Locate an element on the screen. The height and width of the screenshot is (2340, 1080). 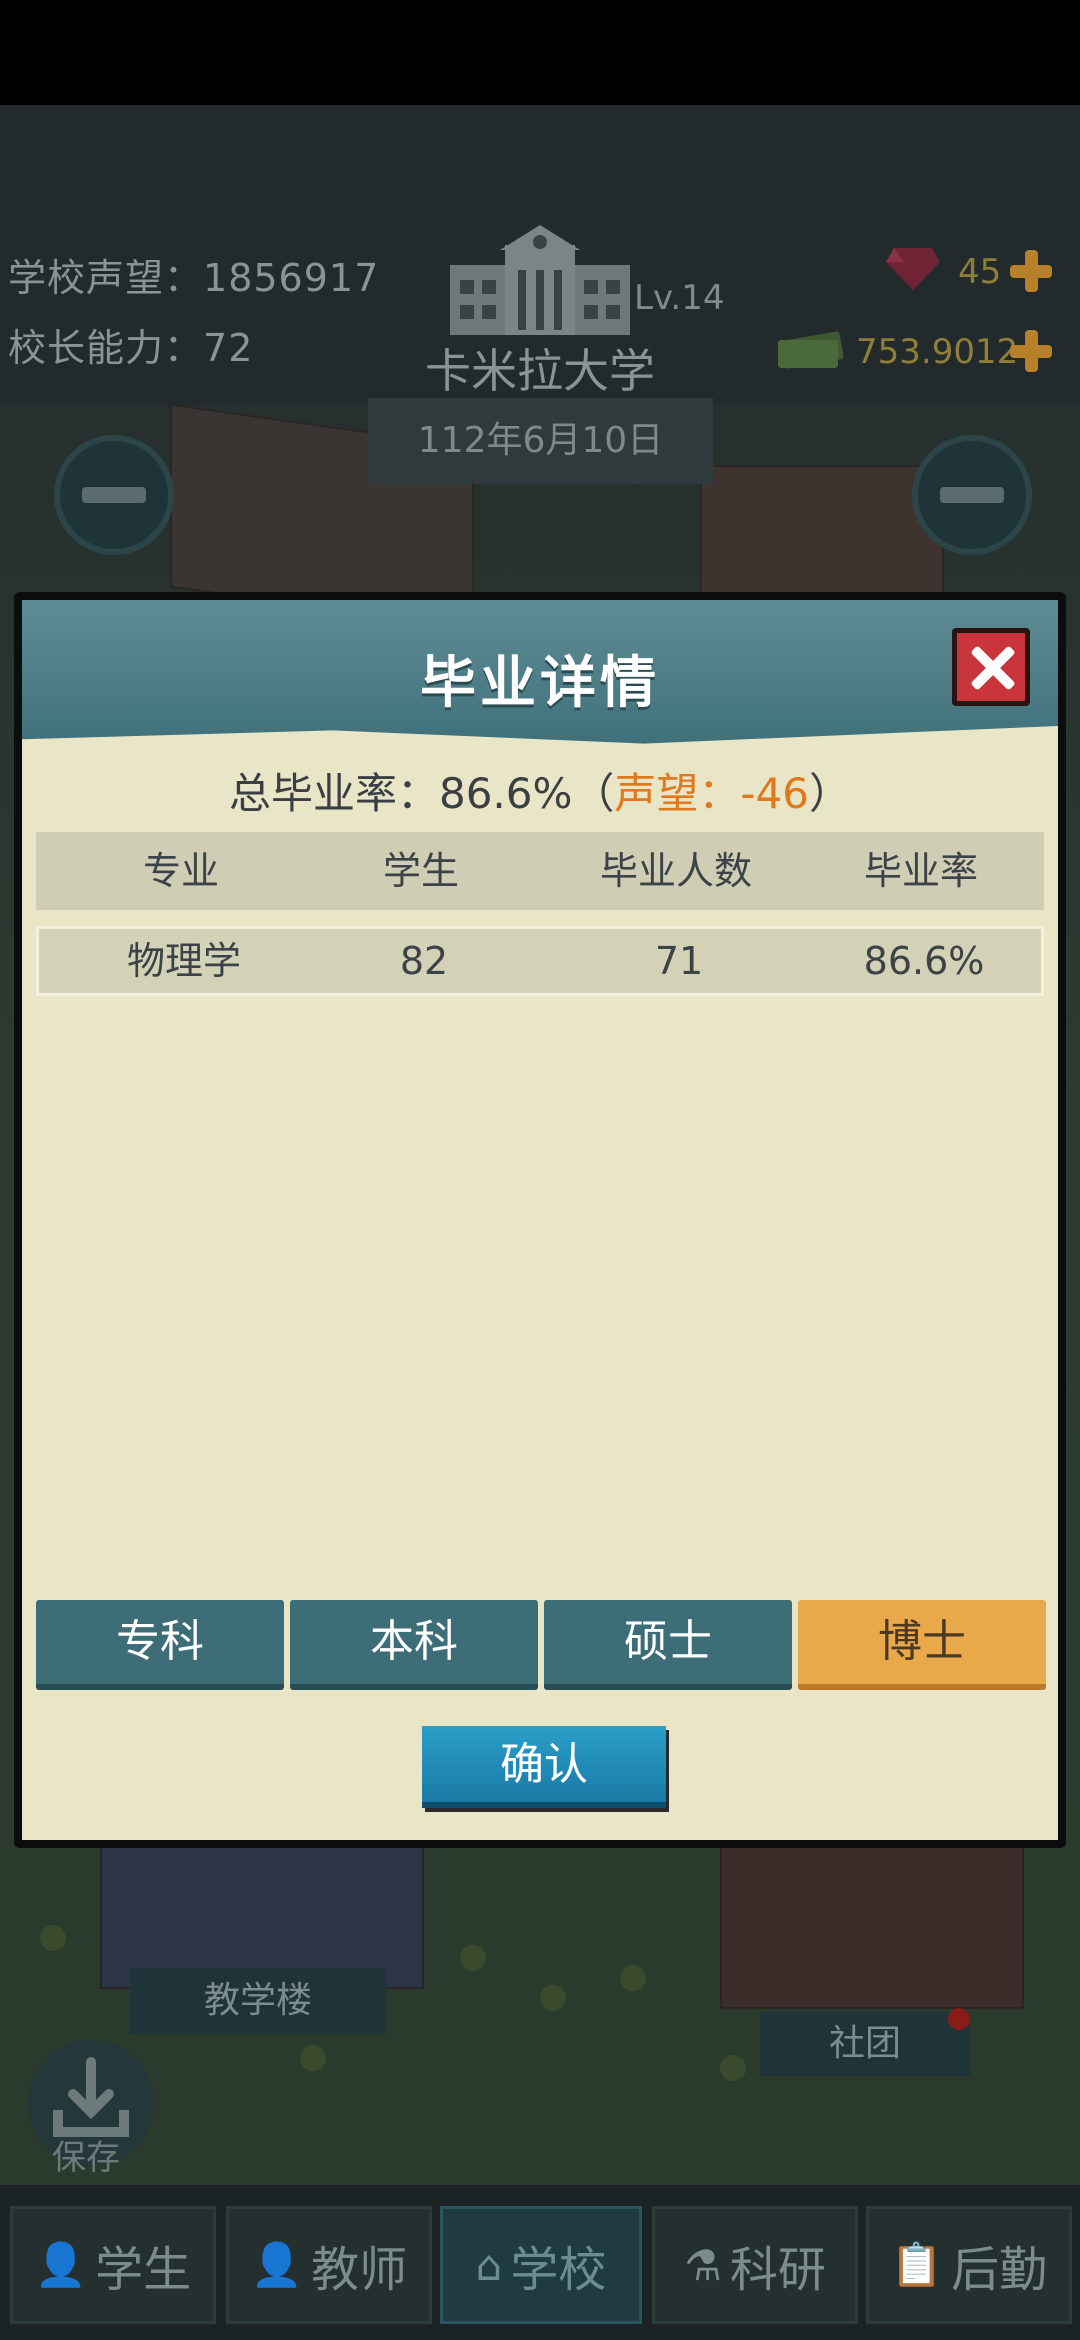
reputation-change: 声望：-46 is located at coordinates (712, 793).